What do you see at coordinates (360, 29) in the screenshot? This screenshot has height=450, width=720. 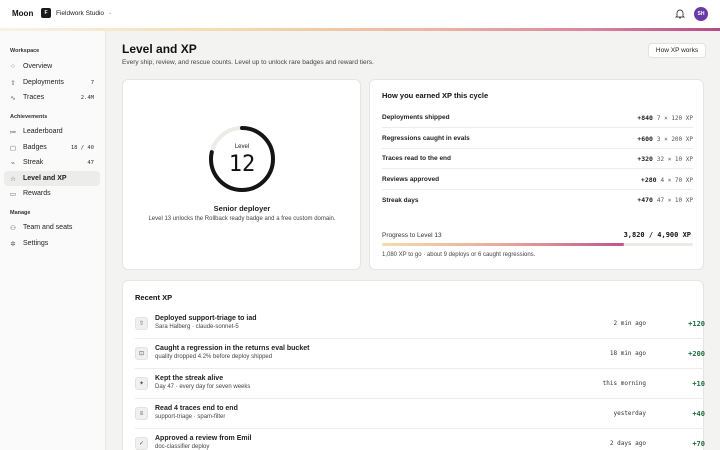 I see `accent-bar` at bounding box center [360, 29].